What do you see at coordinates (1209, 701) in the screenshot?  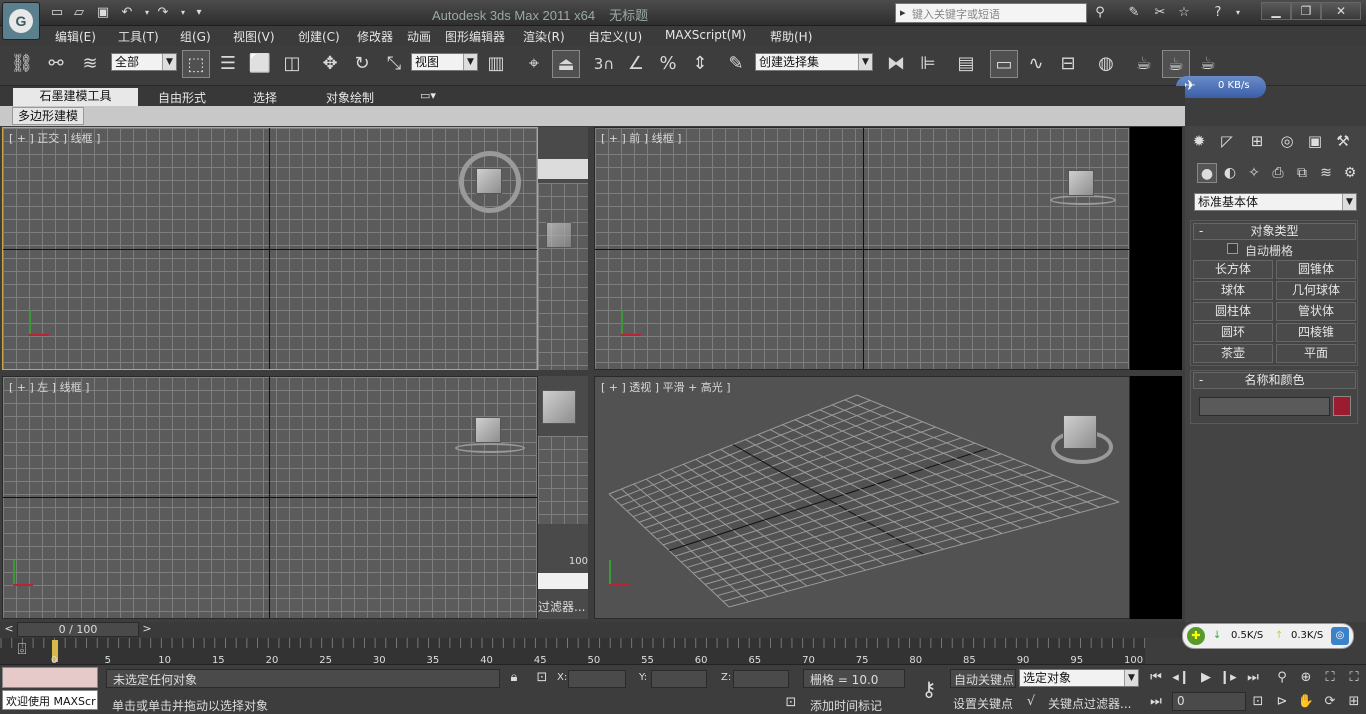 I see `current-frame-input: 0` at bounding box center [1209, 701].